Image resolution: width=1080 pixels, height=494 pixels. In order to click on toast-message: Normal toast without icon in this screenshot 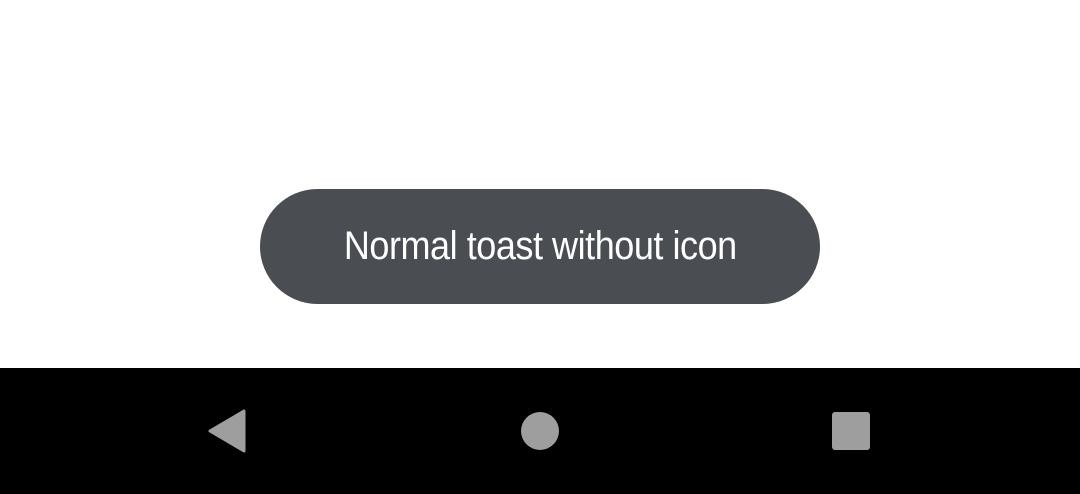, I will do `click(540, 246)`.